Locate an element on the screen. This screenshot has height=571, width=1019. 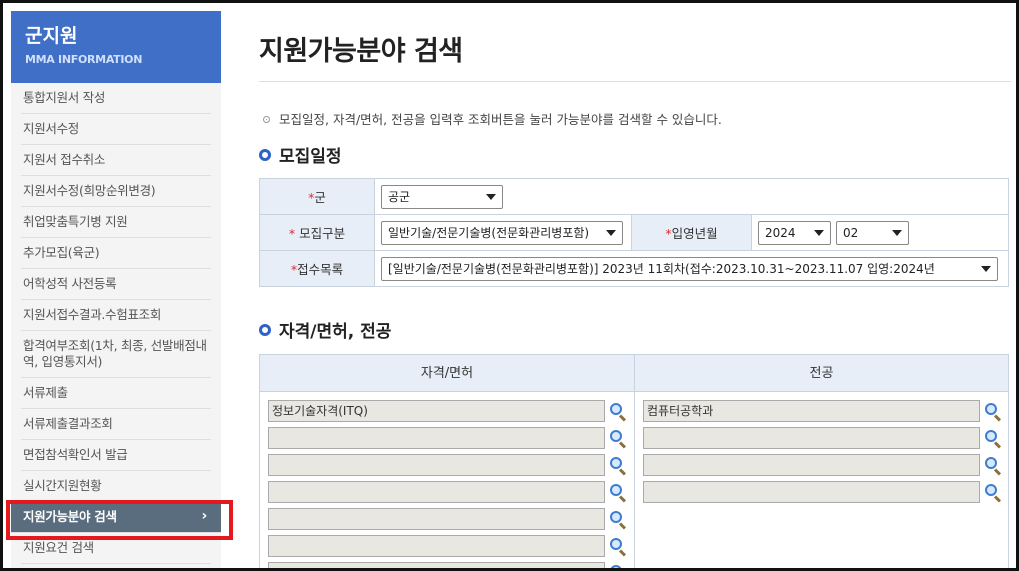
sidebar-brand: 군지원 MMA INFORMATION is located at coordinates (116, 47).